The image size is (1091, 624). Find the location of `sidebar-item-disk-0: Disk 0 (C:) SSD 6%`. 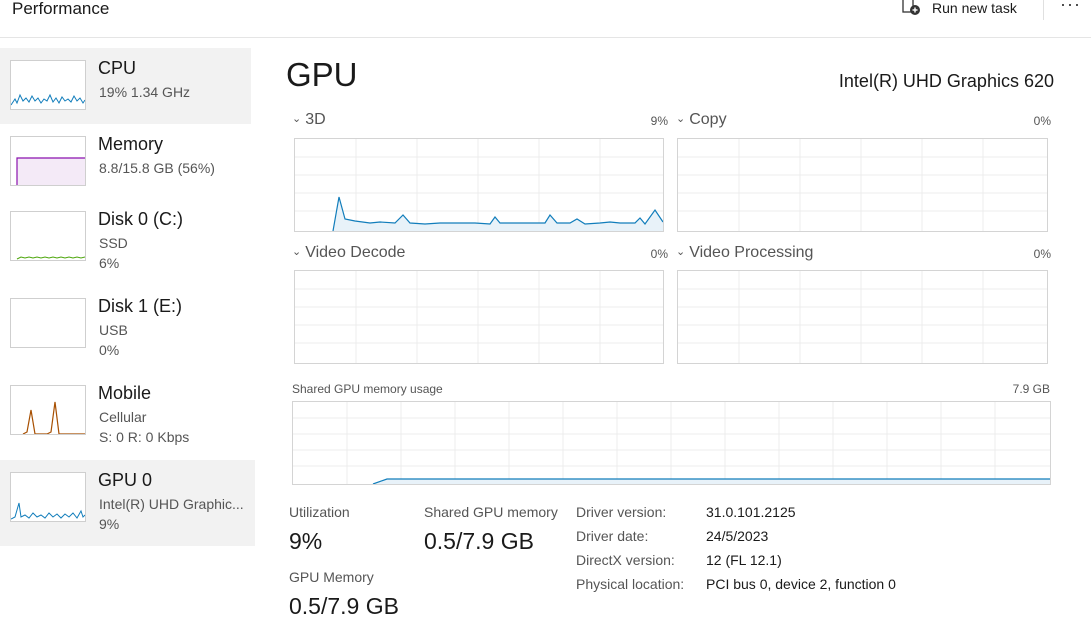

sidebar-item-disk-0: Disk 0 (C:) SSD 6% is located at coordinates (125, 237).